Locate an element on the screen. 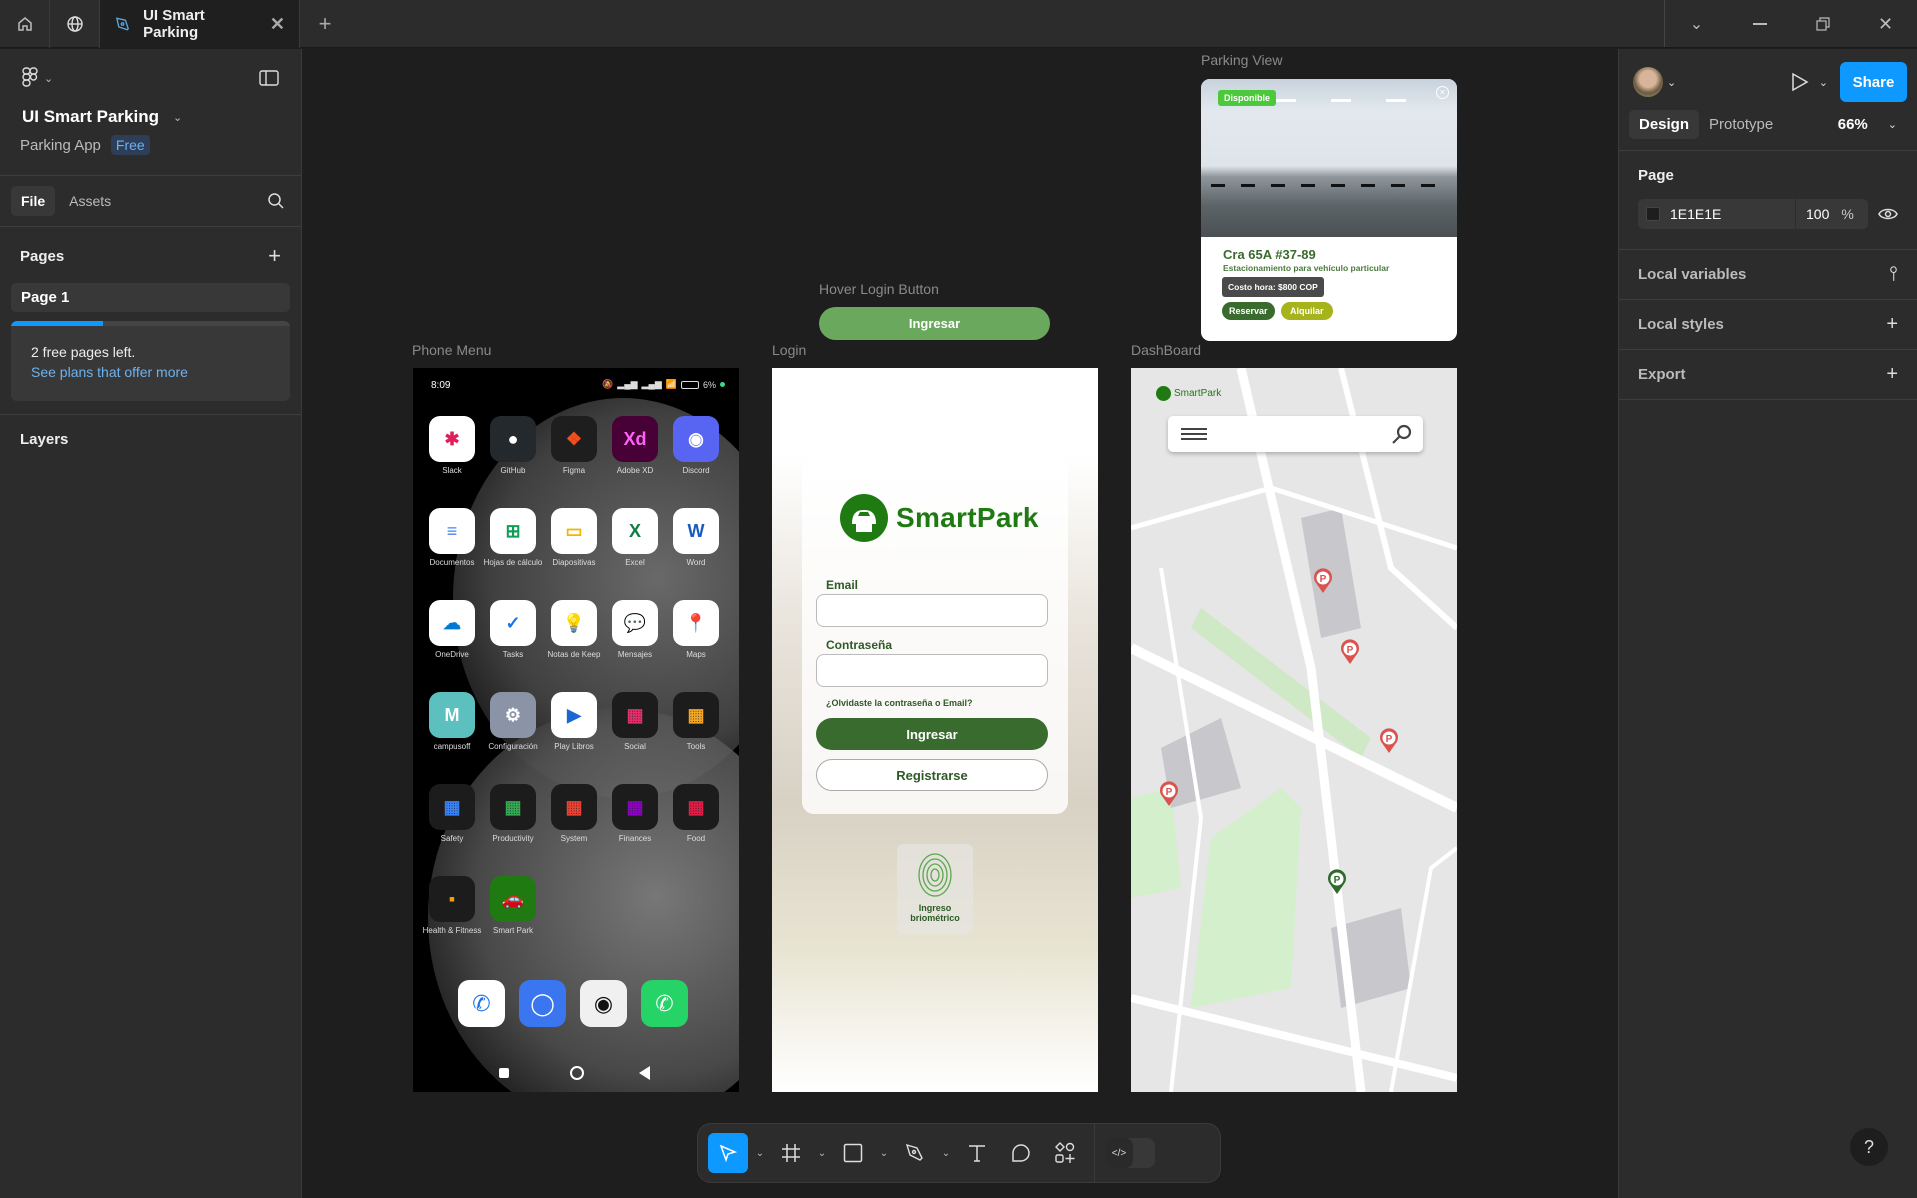  page-color-swatch is located at coordinates (1653, 214).